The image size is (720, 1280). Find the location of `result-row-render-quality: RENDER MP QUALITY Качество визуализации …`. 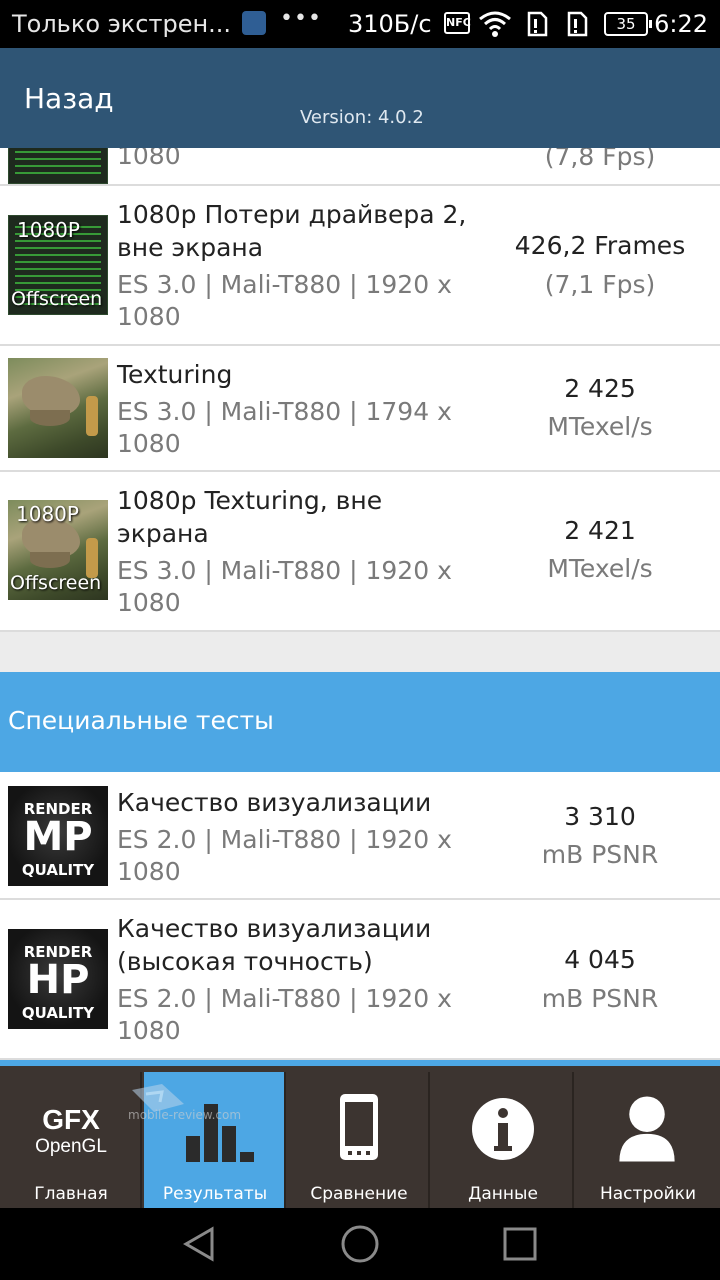

result-row-render-quality: RENDER MP QUALITY Качество визуализации … is located at coordinates (360, 836).